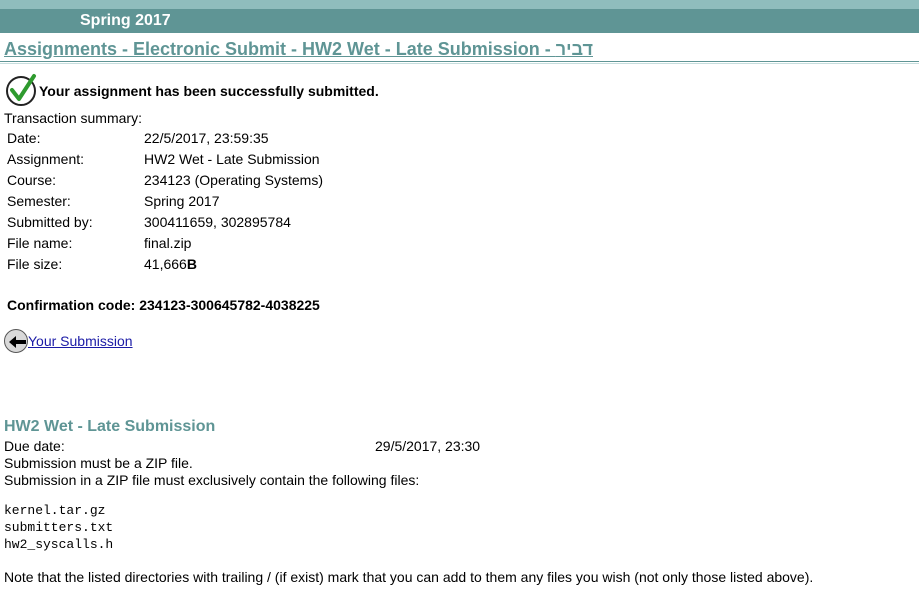  I want to click on summary-row-course: Course: 234123 (Operating Systems), so click(165, 179).